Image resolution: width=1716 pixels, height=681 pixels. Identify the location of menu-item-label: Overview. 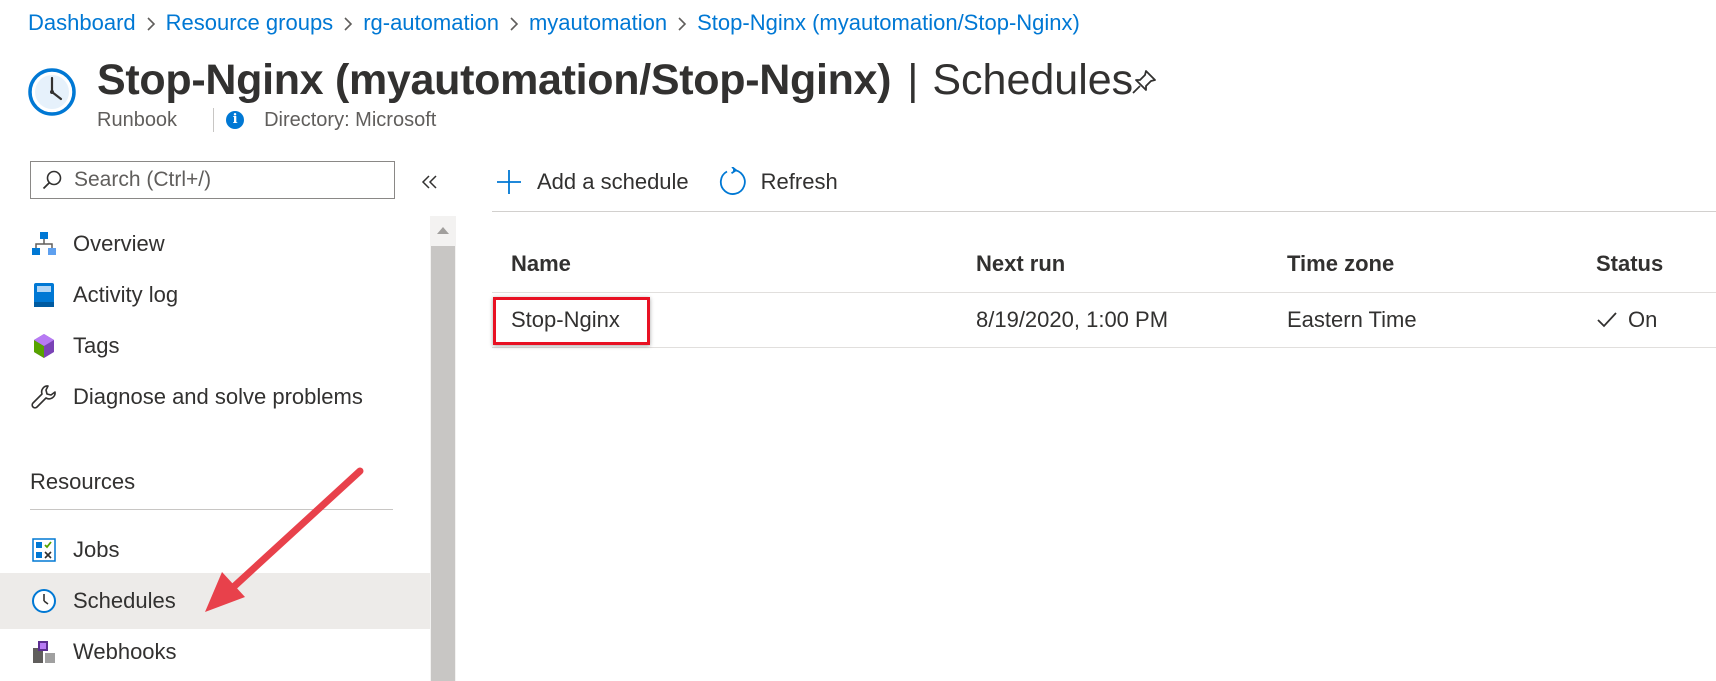
(119, 243).